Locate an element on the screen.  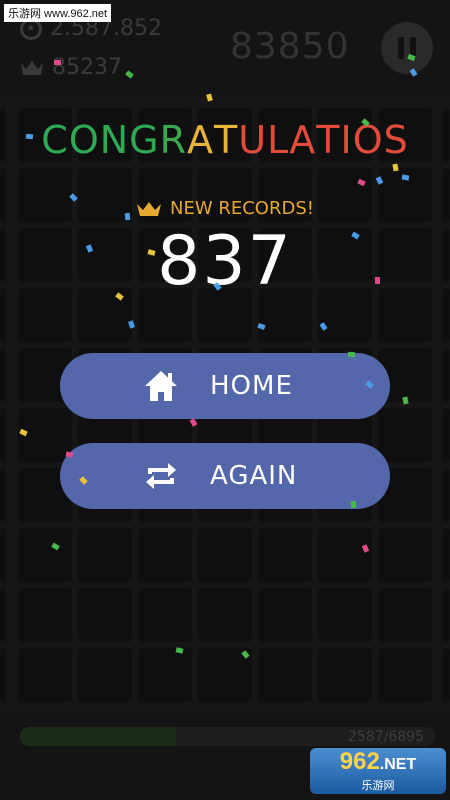
title-letter: O is located at coordinates (84, 140).